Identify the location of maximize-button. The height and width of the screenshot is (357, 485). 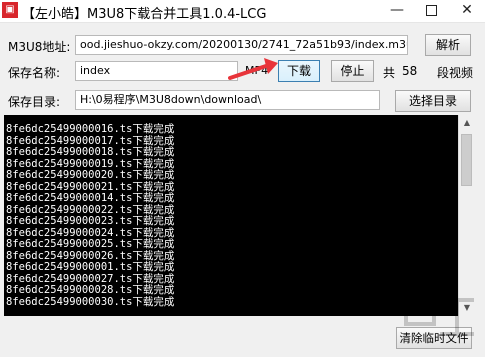
(431, 11).